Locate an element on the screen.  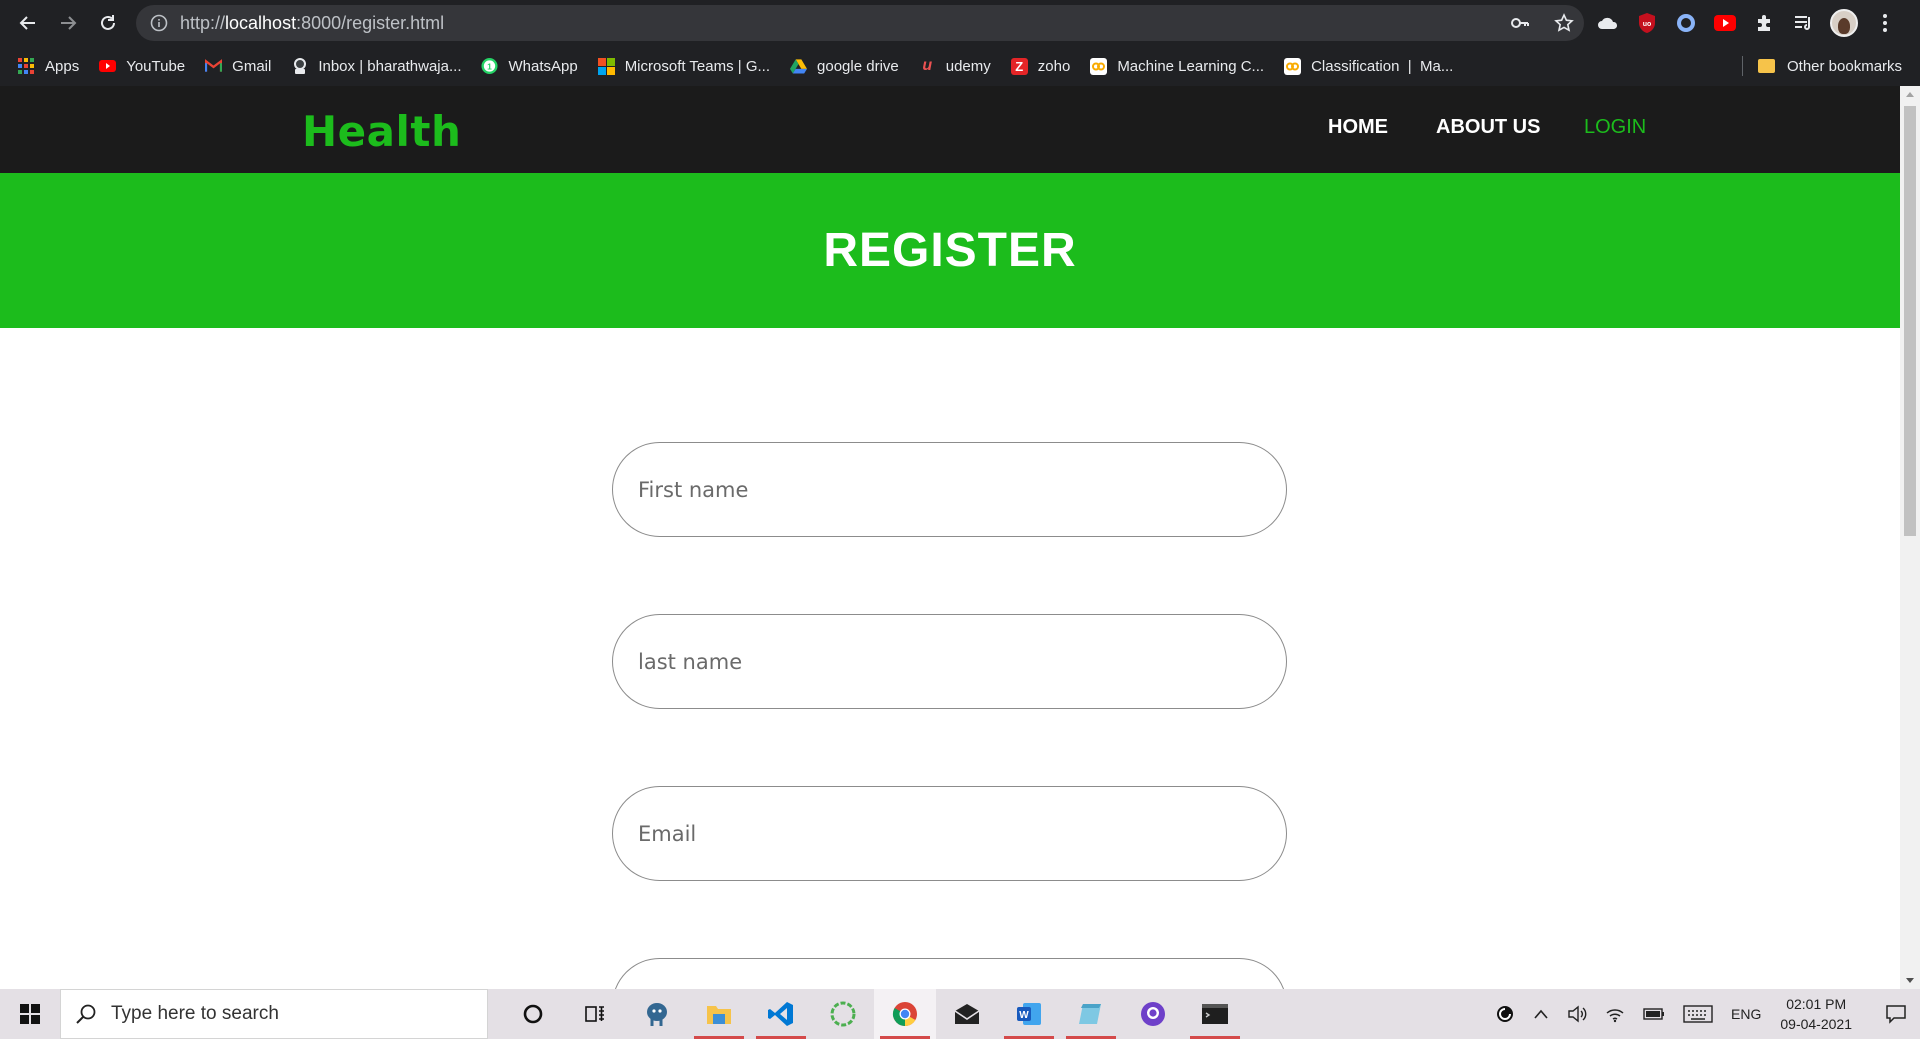
info-icon is located at coordinates (159, 23).